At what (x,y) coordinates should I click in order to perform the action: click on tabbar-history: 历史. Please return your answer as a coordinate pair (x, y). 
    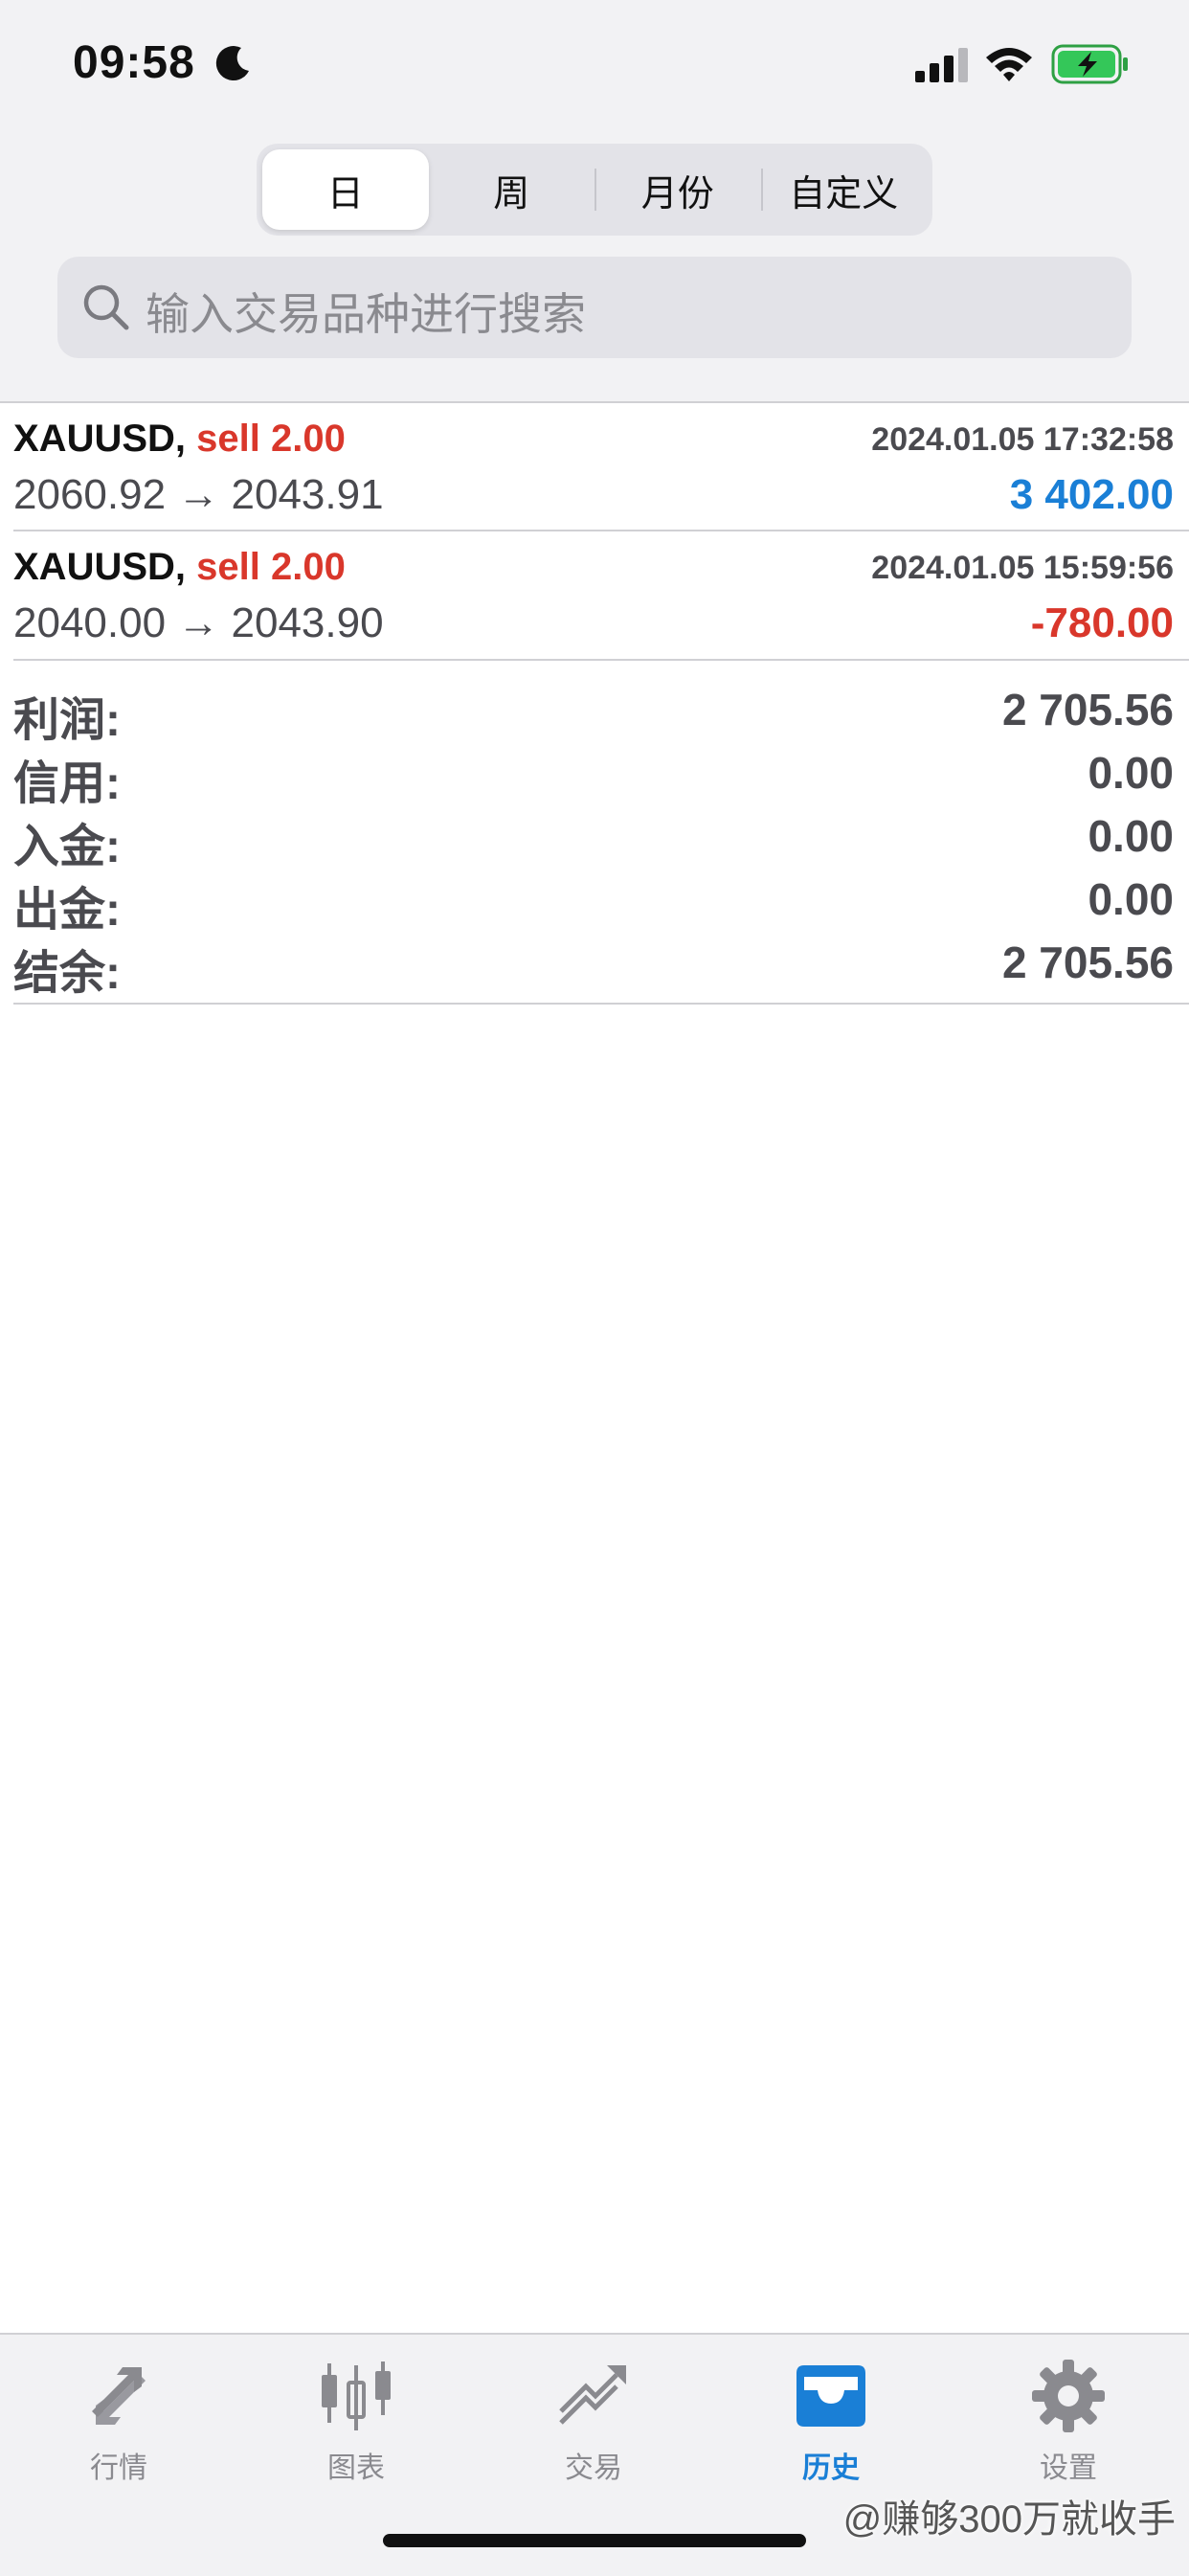
    Looking at the image, I should click on (831, 2427).